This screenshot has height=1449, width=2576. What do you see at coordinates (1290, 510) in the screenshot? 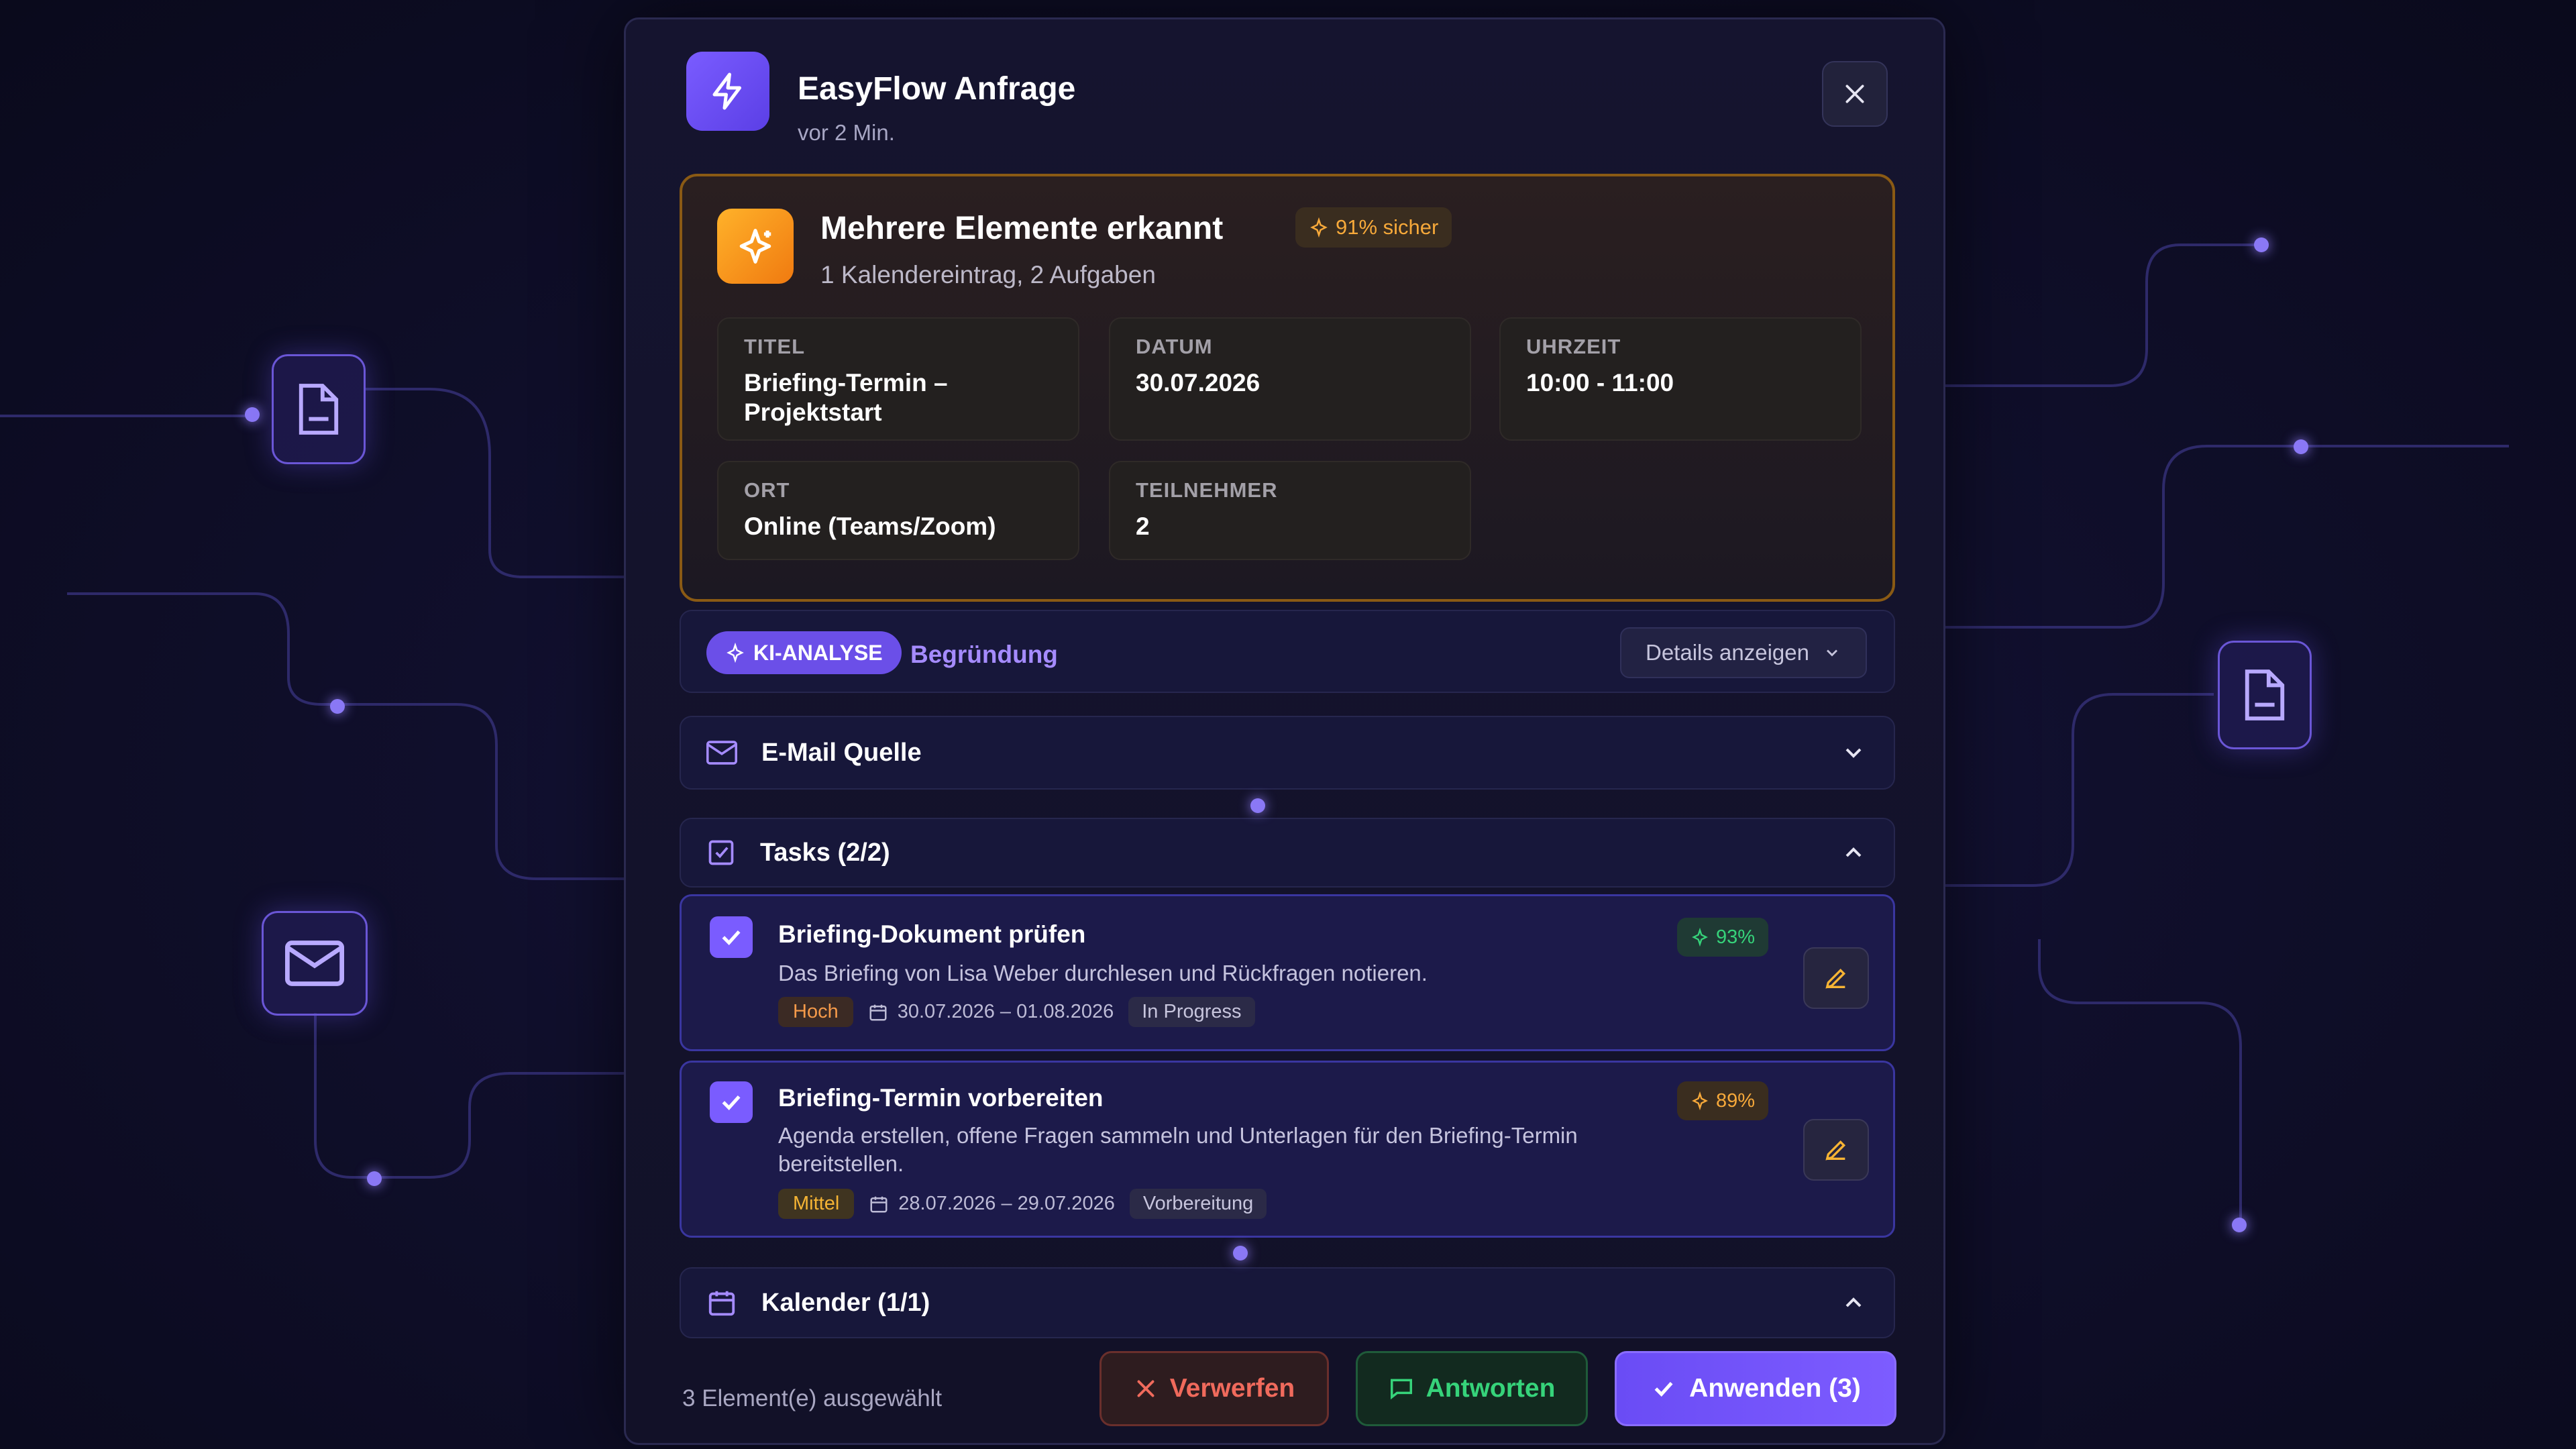
I see `field-teilnehmer: TEILNEHMER 2` at bounding box center [1290, 510].